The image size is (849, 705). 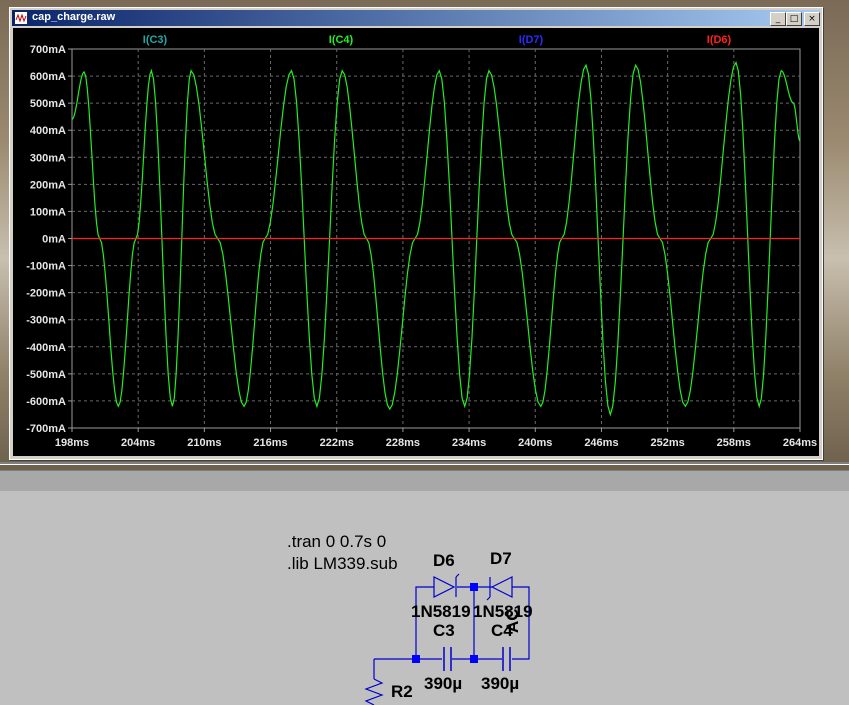 I want to click on y-tick-label: 700mA, so click(x=48, y=50).